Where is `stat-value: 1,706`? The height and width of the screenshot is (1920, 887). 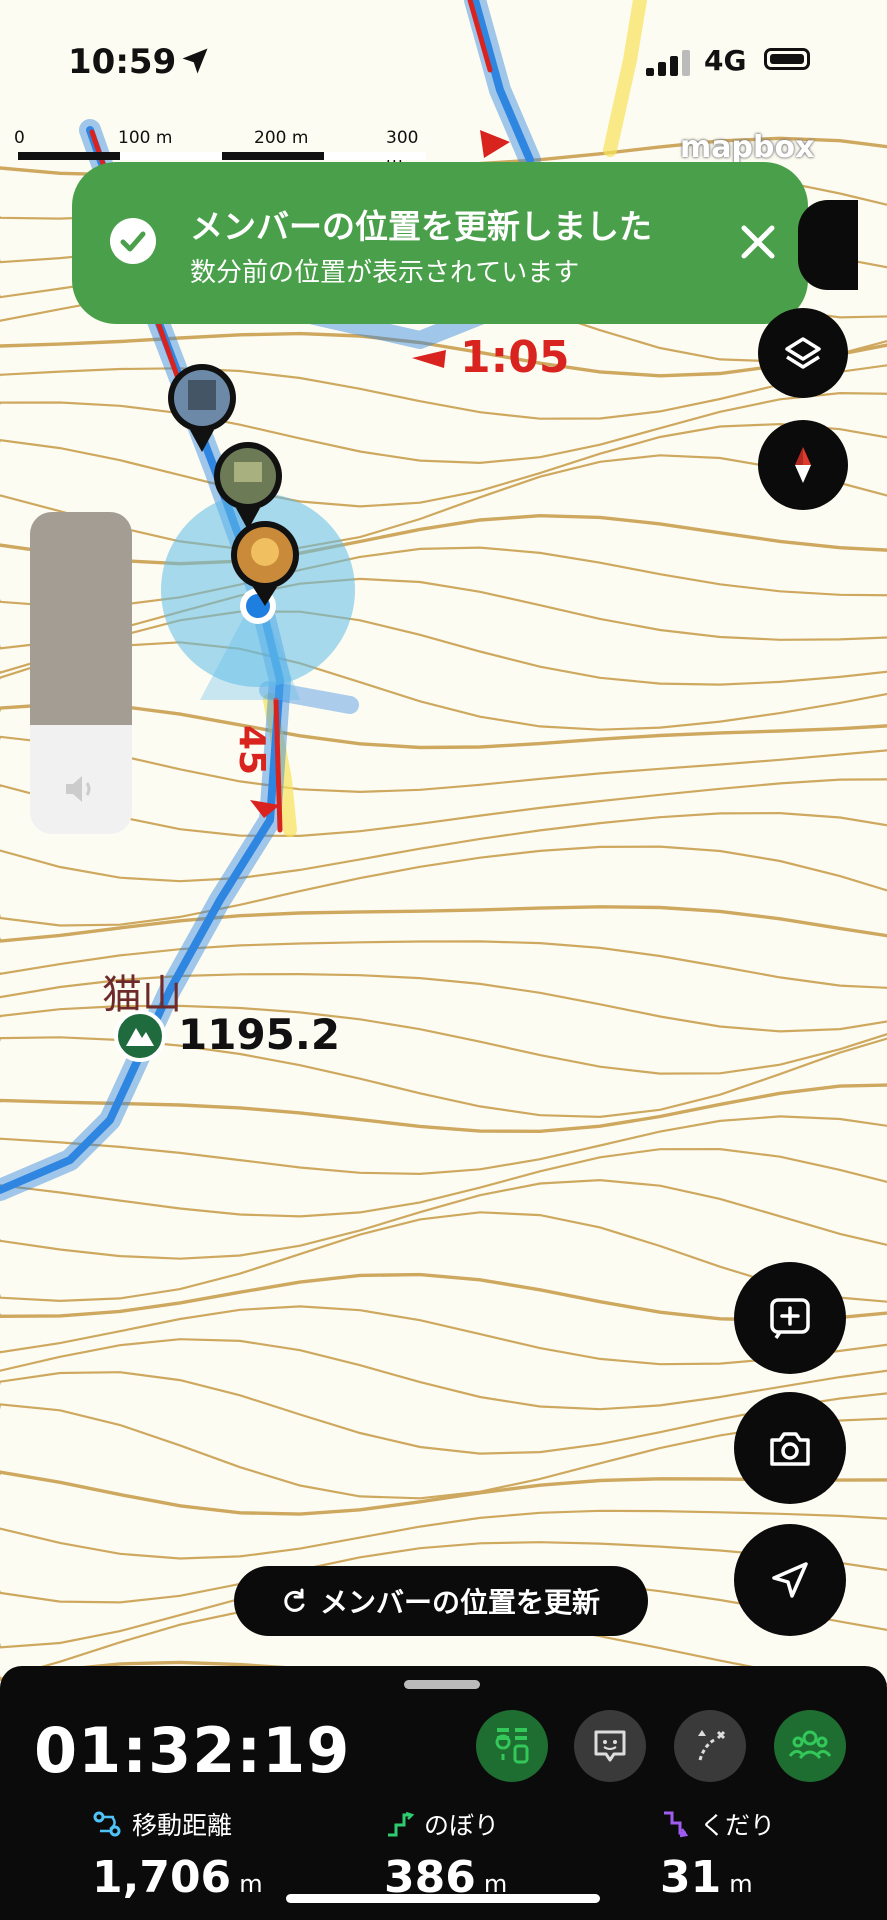
stat-value: 1,706 is located at coordinates (162, 1877).